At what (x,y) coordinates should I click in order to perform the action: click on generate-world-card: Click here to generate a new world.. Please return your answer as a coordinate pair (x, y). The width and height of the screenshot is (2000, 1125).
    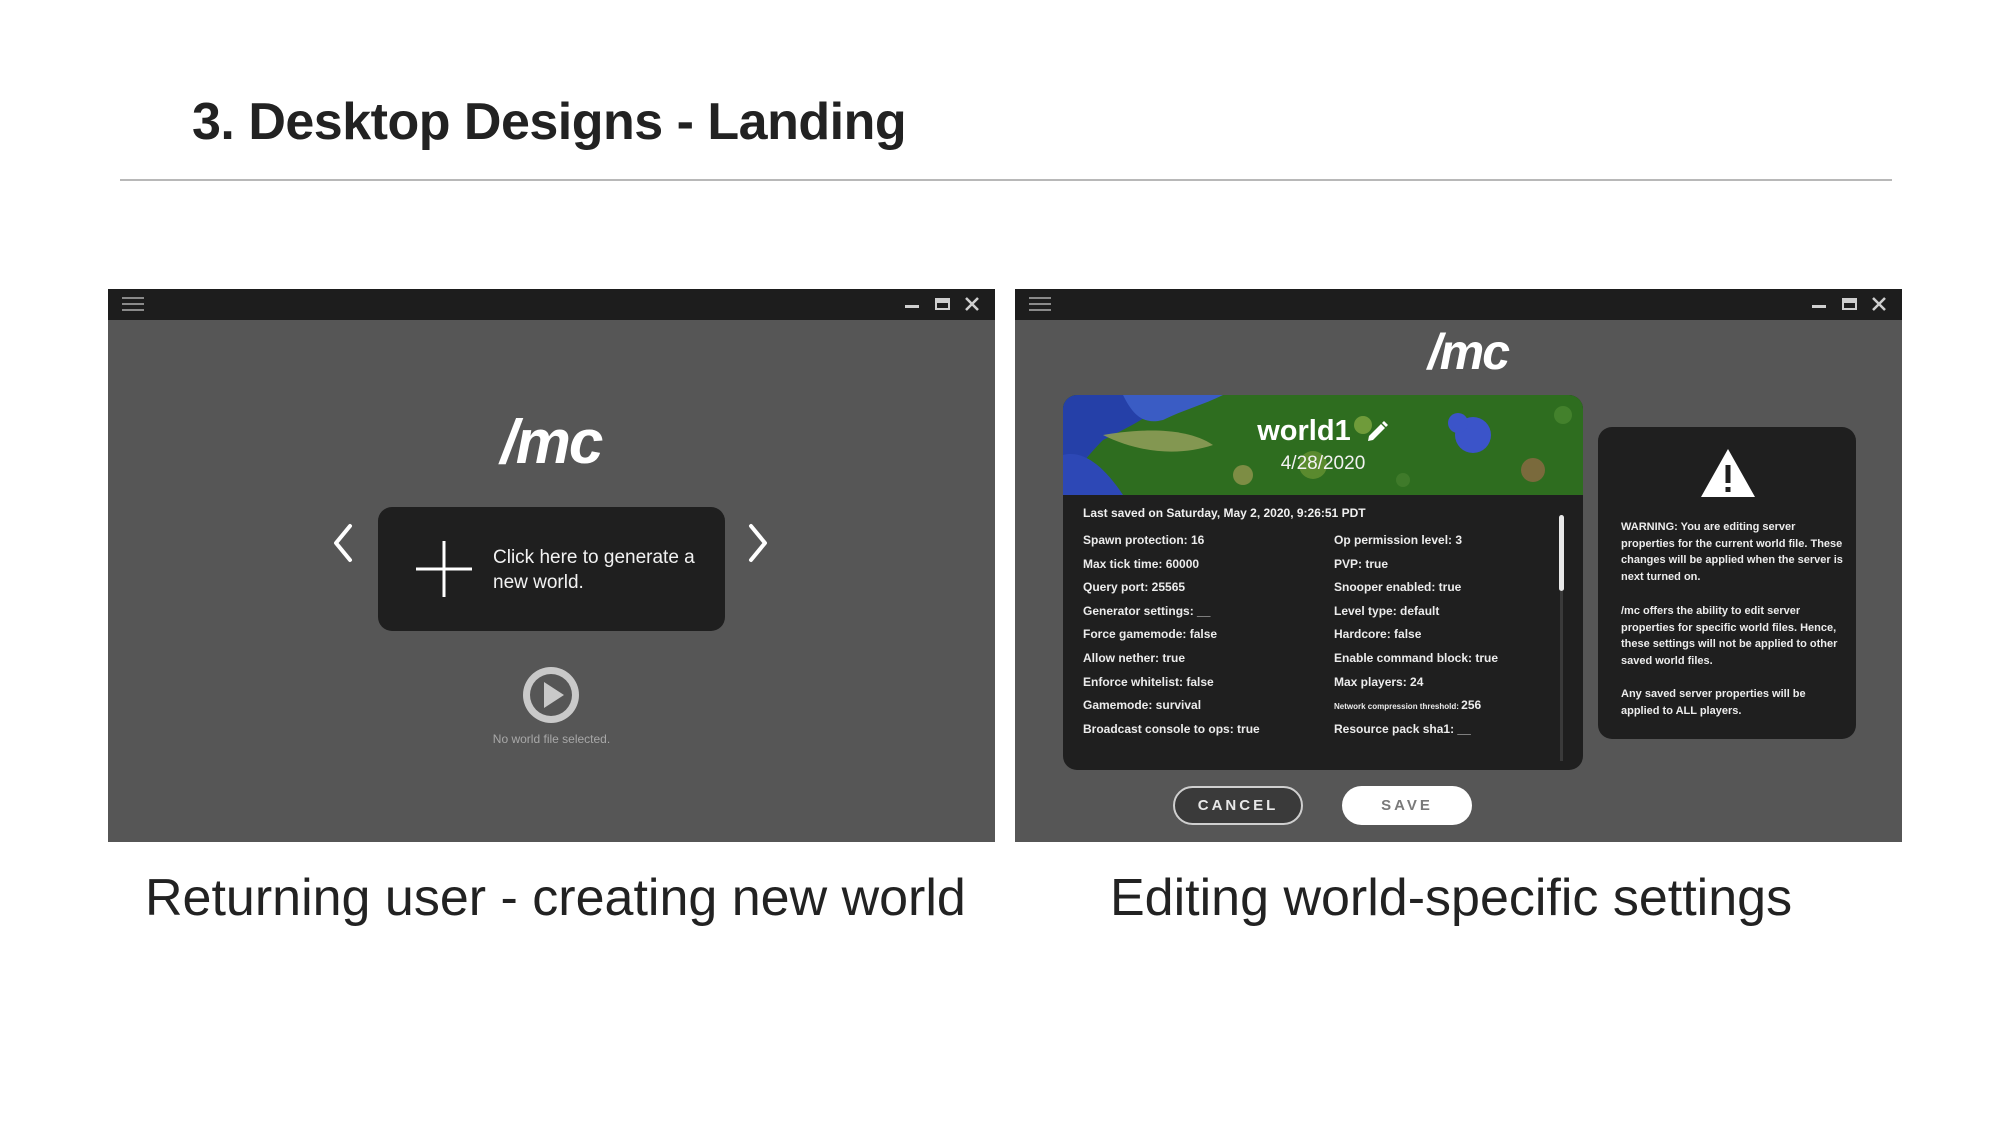
    Looking at the image, I should click on (551, 569).